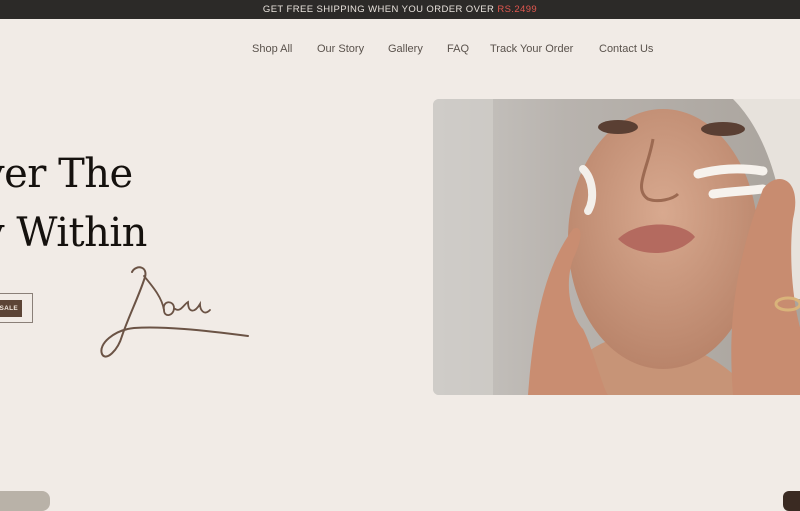  Describe the element at coordinates (378, 9) in the screenshot. I see `announcement-text: GET FREE SHIPPING WHEN YOU ORDER OVER` at that location.